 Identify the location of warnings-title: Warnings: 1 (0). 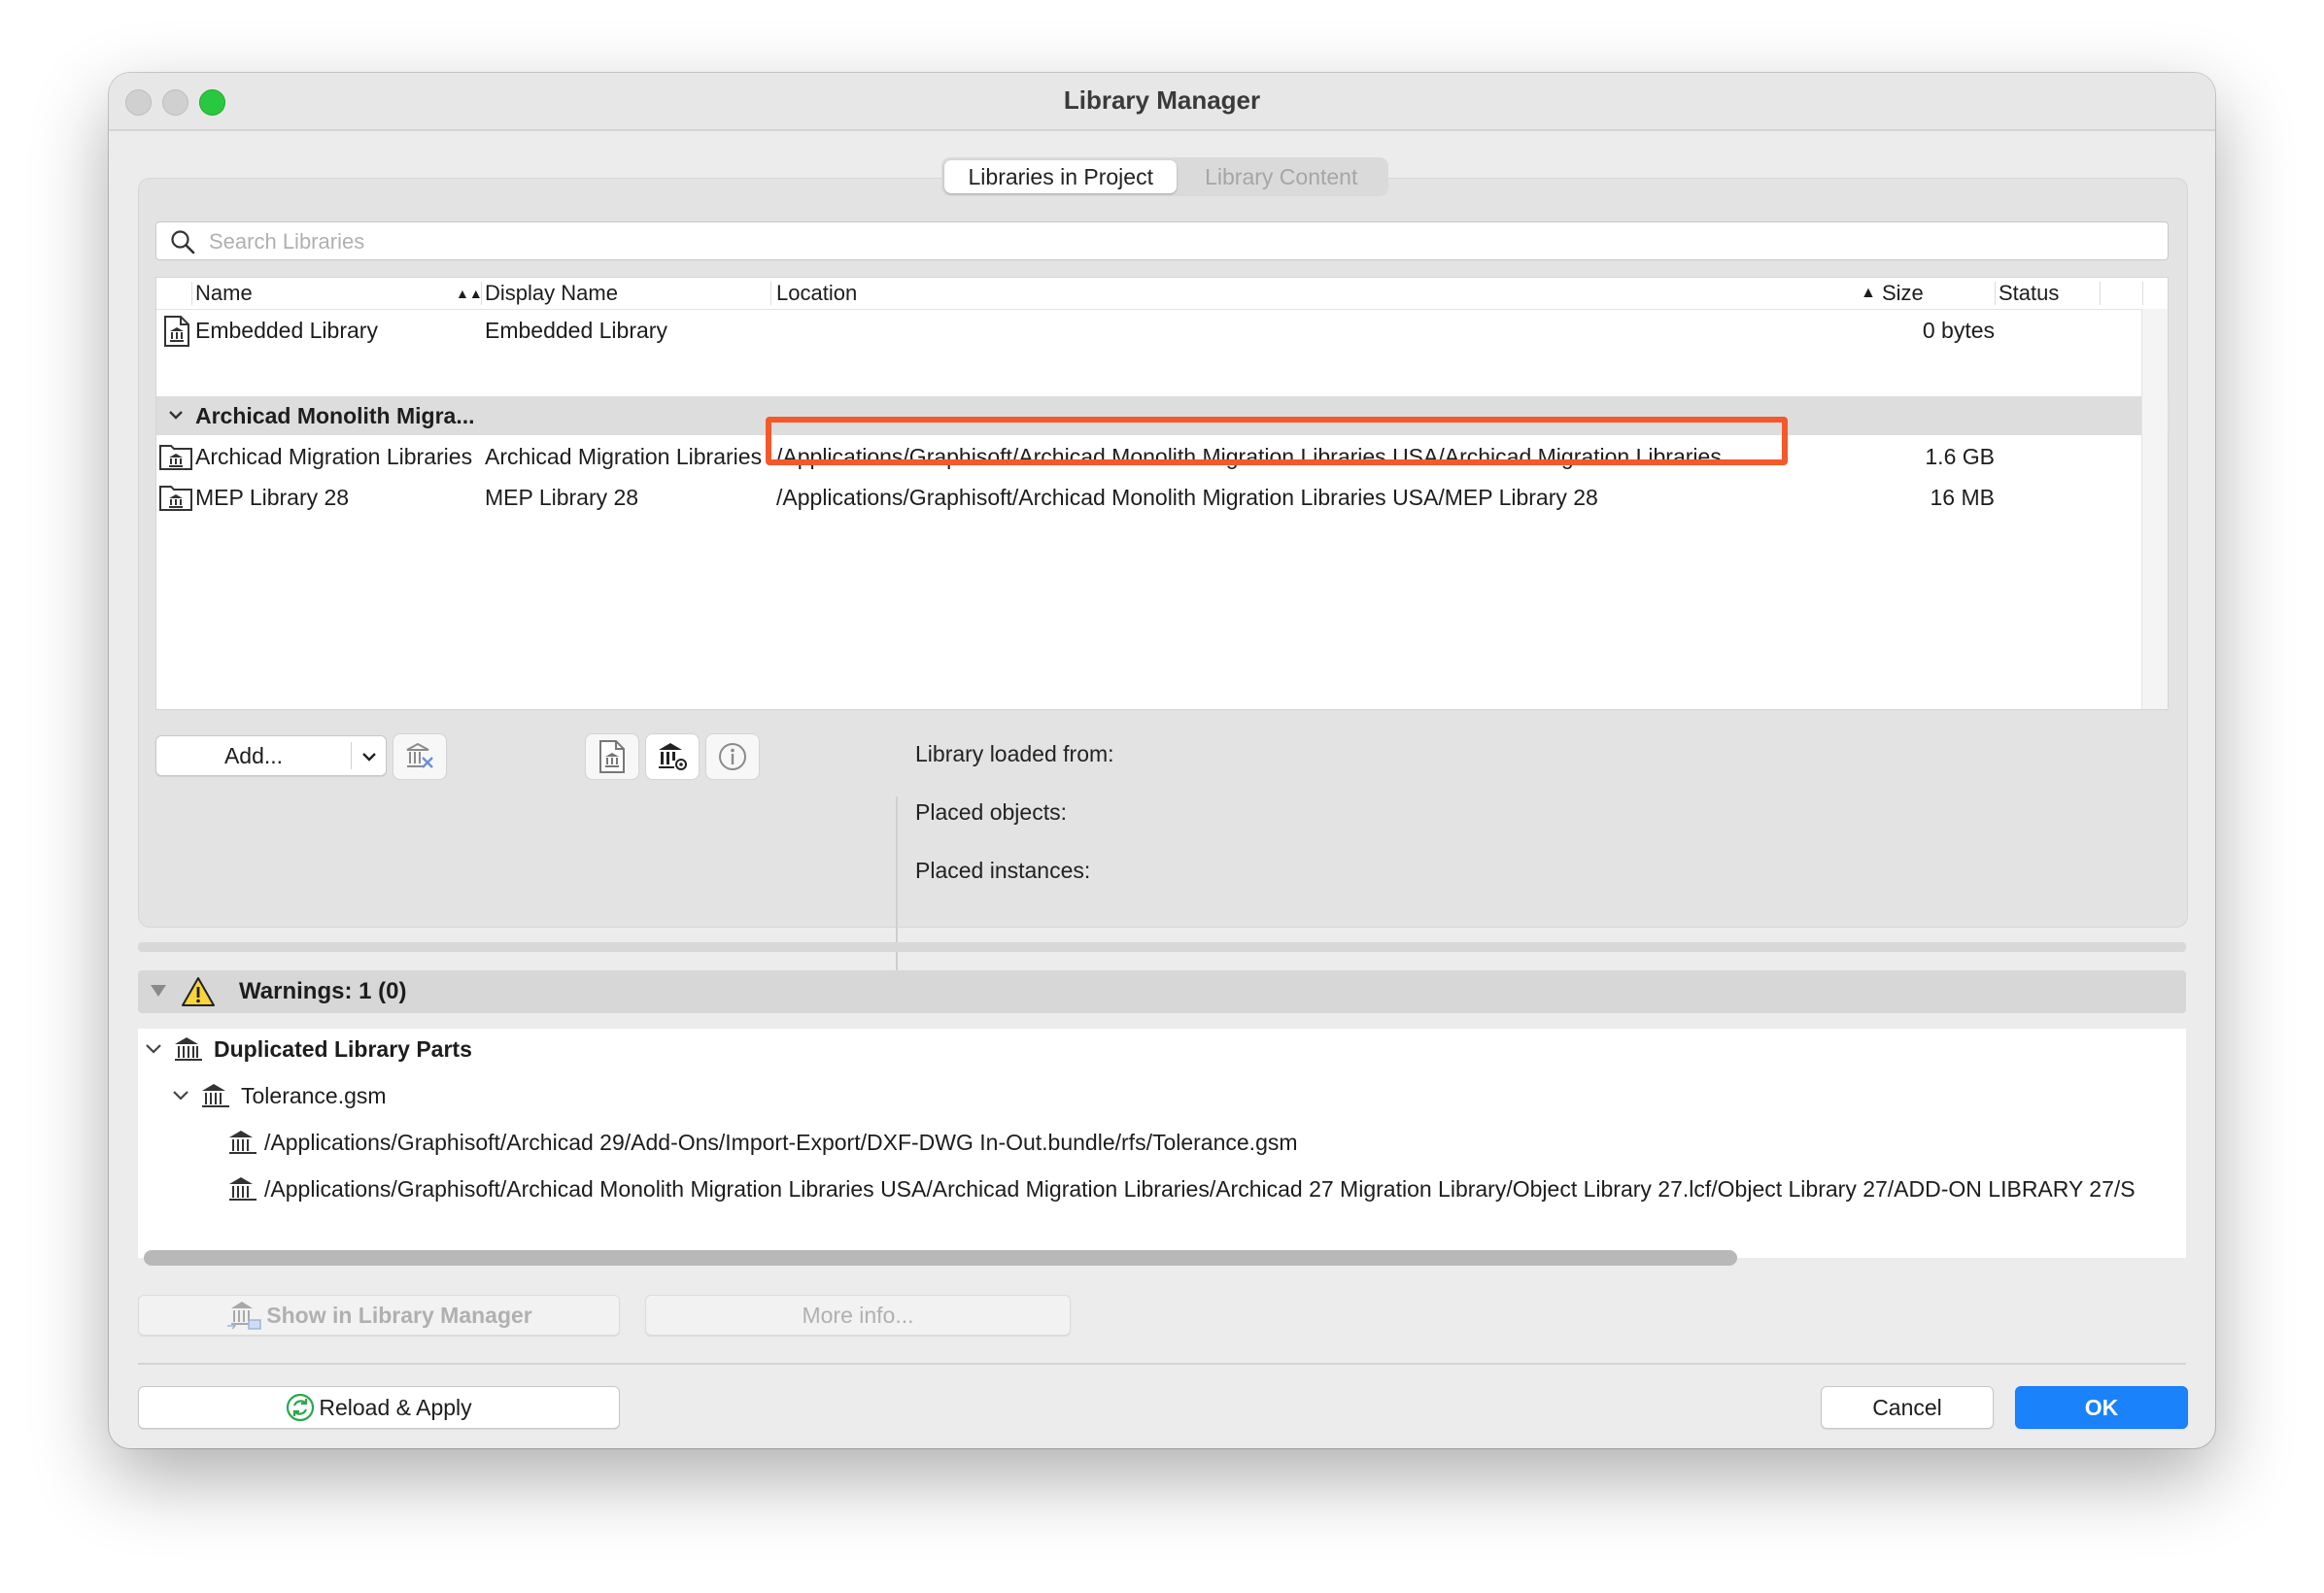
(323, 991).